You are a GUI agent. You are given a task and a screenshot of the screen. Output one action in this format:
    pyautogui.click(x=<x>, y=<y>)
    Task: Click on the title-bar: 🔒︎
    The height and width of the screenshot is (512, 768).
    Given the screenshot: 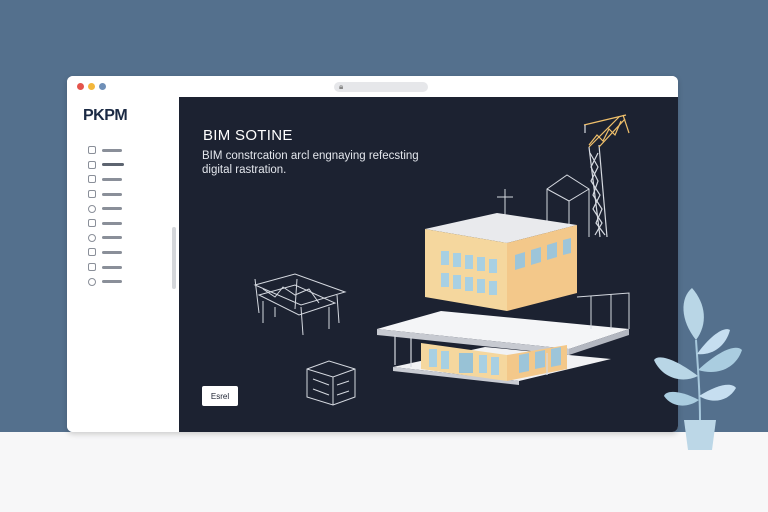 What is the action you would take?
    pyautogui.click(x=372, y=86)
    